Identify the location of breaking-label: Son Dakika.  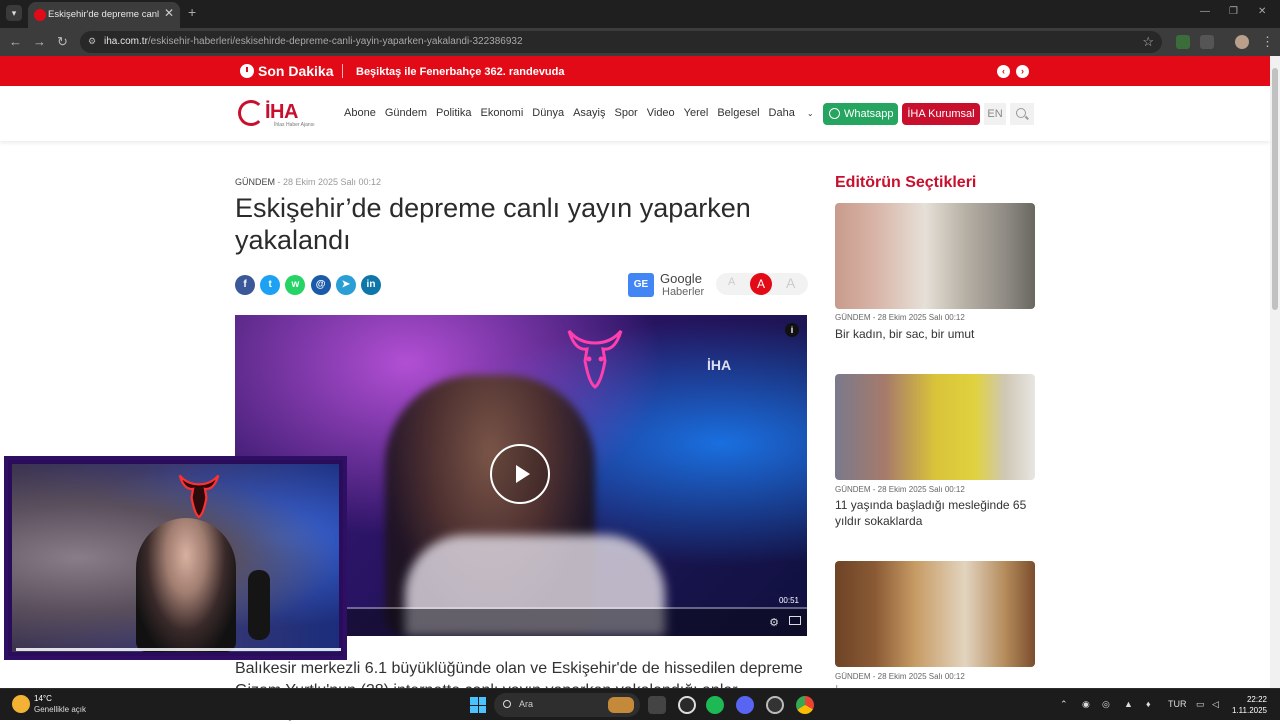
(296, 71).